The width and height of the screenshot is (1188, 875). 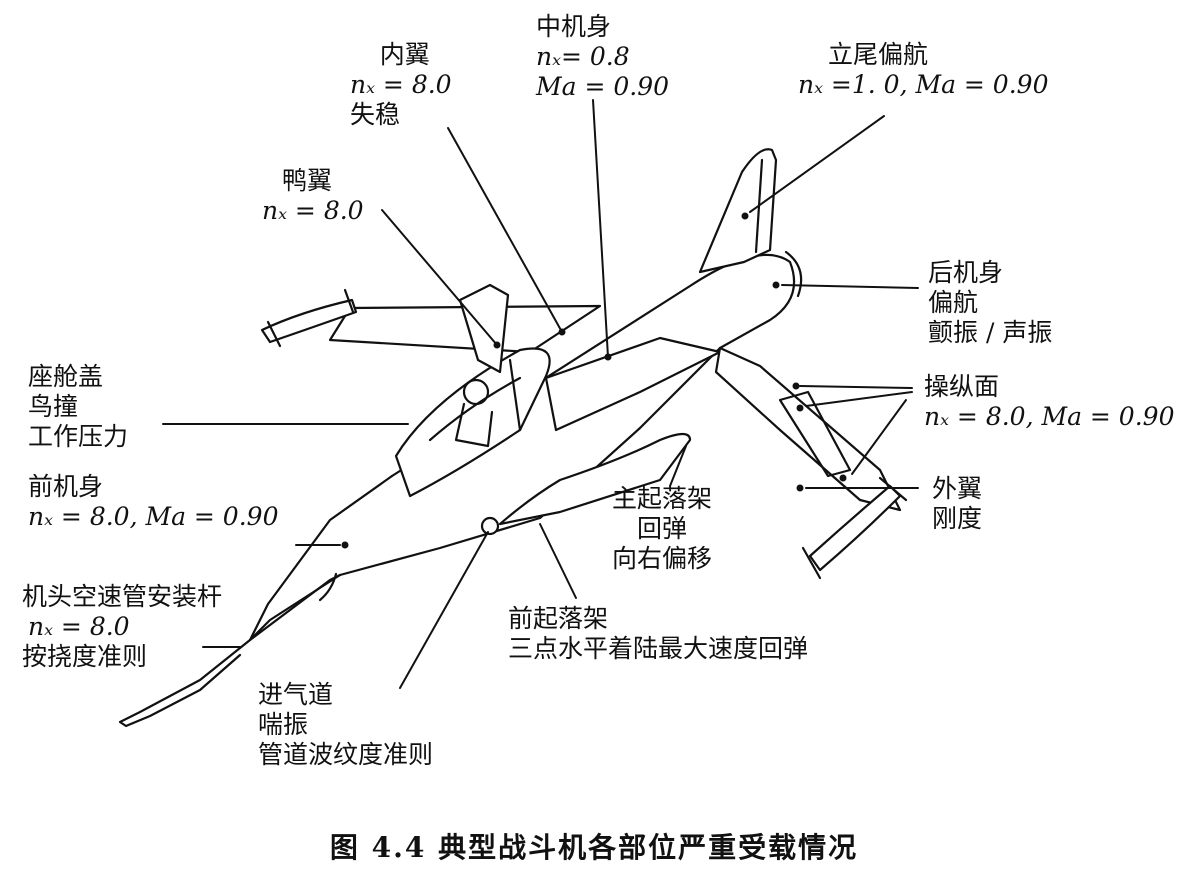 I want to click on label-nose-gear: 前起落架 三点水平着陆最大速度回弹, so click(x=658, y=633).